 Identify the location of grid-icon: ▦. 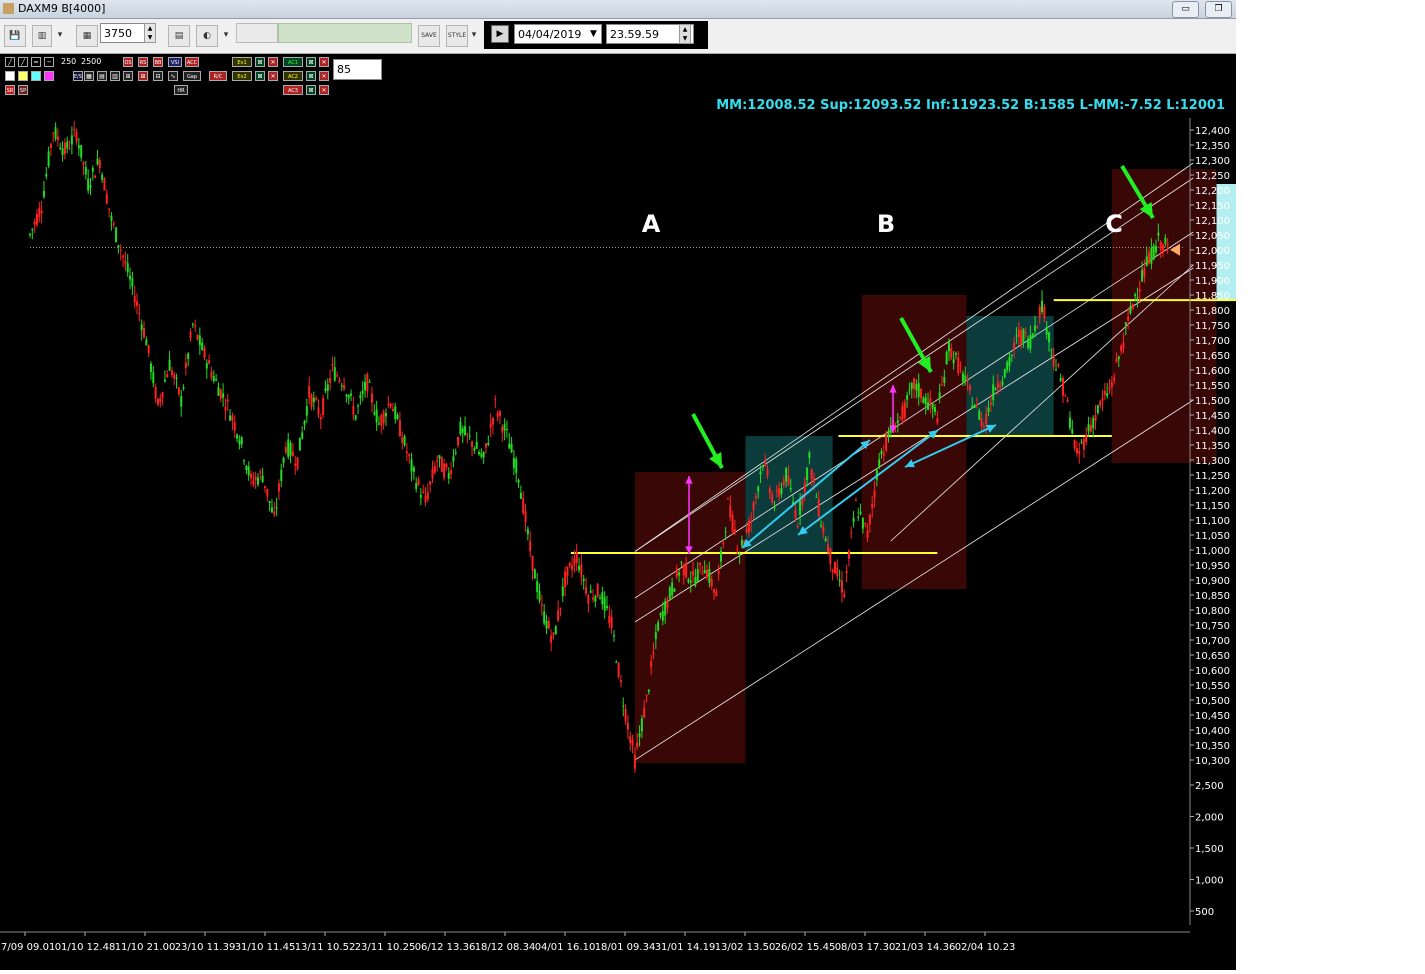
(89, 76).